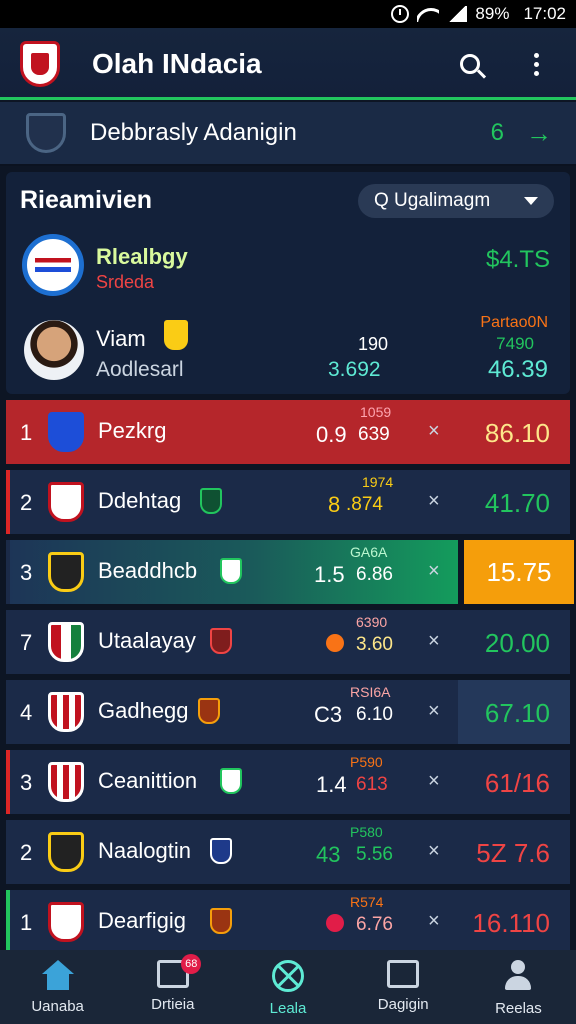 The image size is (576, 1024). What do you see at coordinates (172, 987) in the screenshot?
I see `nav-inbox: 68 Drtieia` at bounding box center [172, 987].